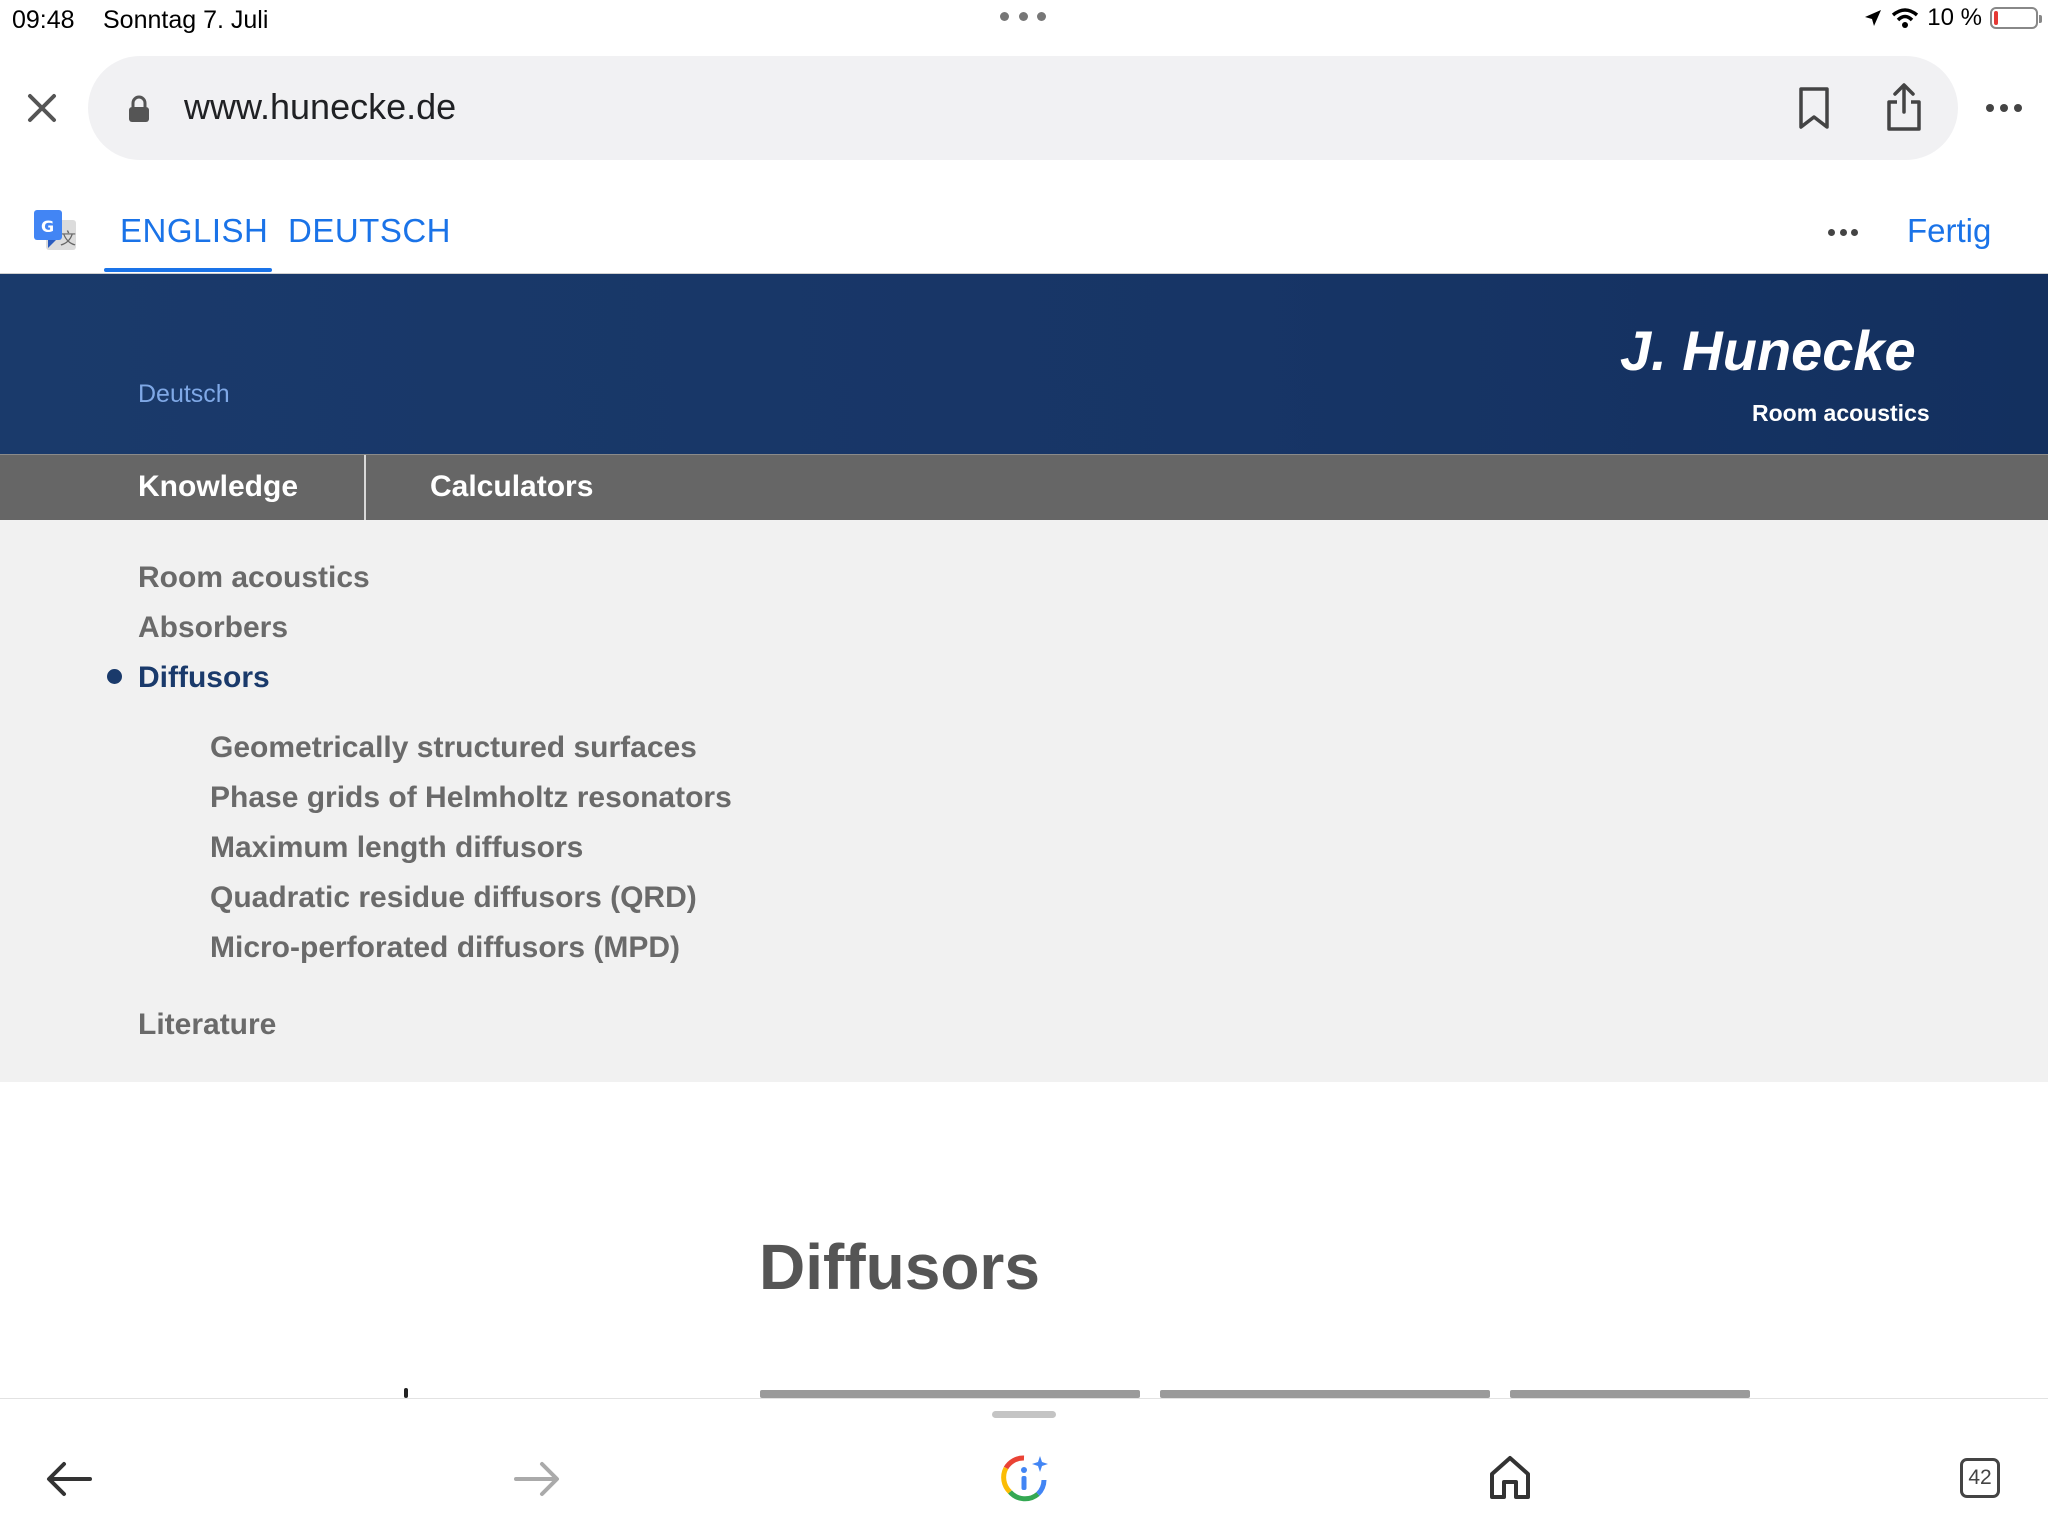 The width and height of the screenshot is (2048, 1536). Describe the element at coordinates (204, 678) in the screenshot. I see `subnav-item-diffusors: Diffusors` at that location.